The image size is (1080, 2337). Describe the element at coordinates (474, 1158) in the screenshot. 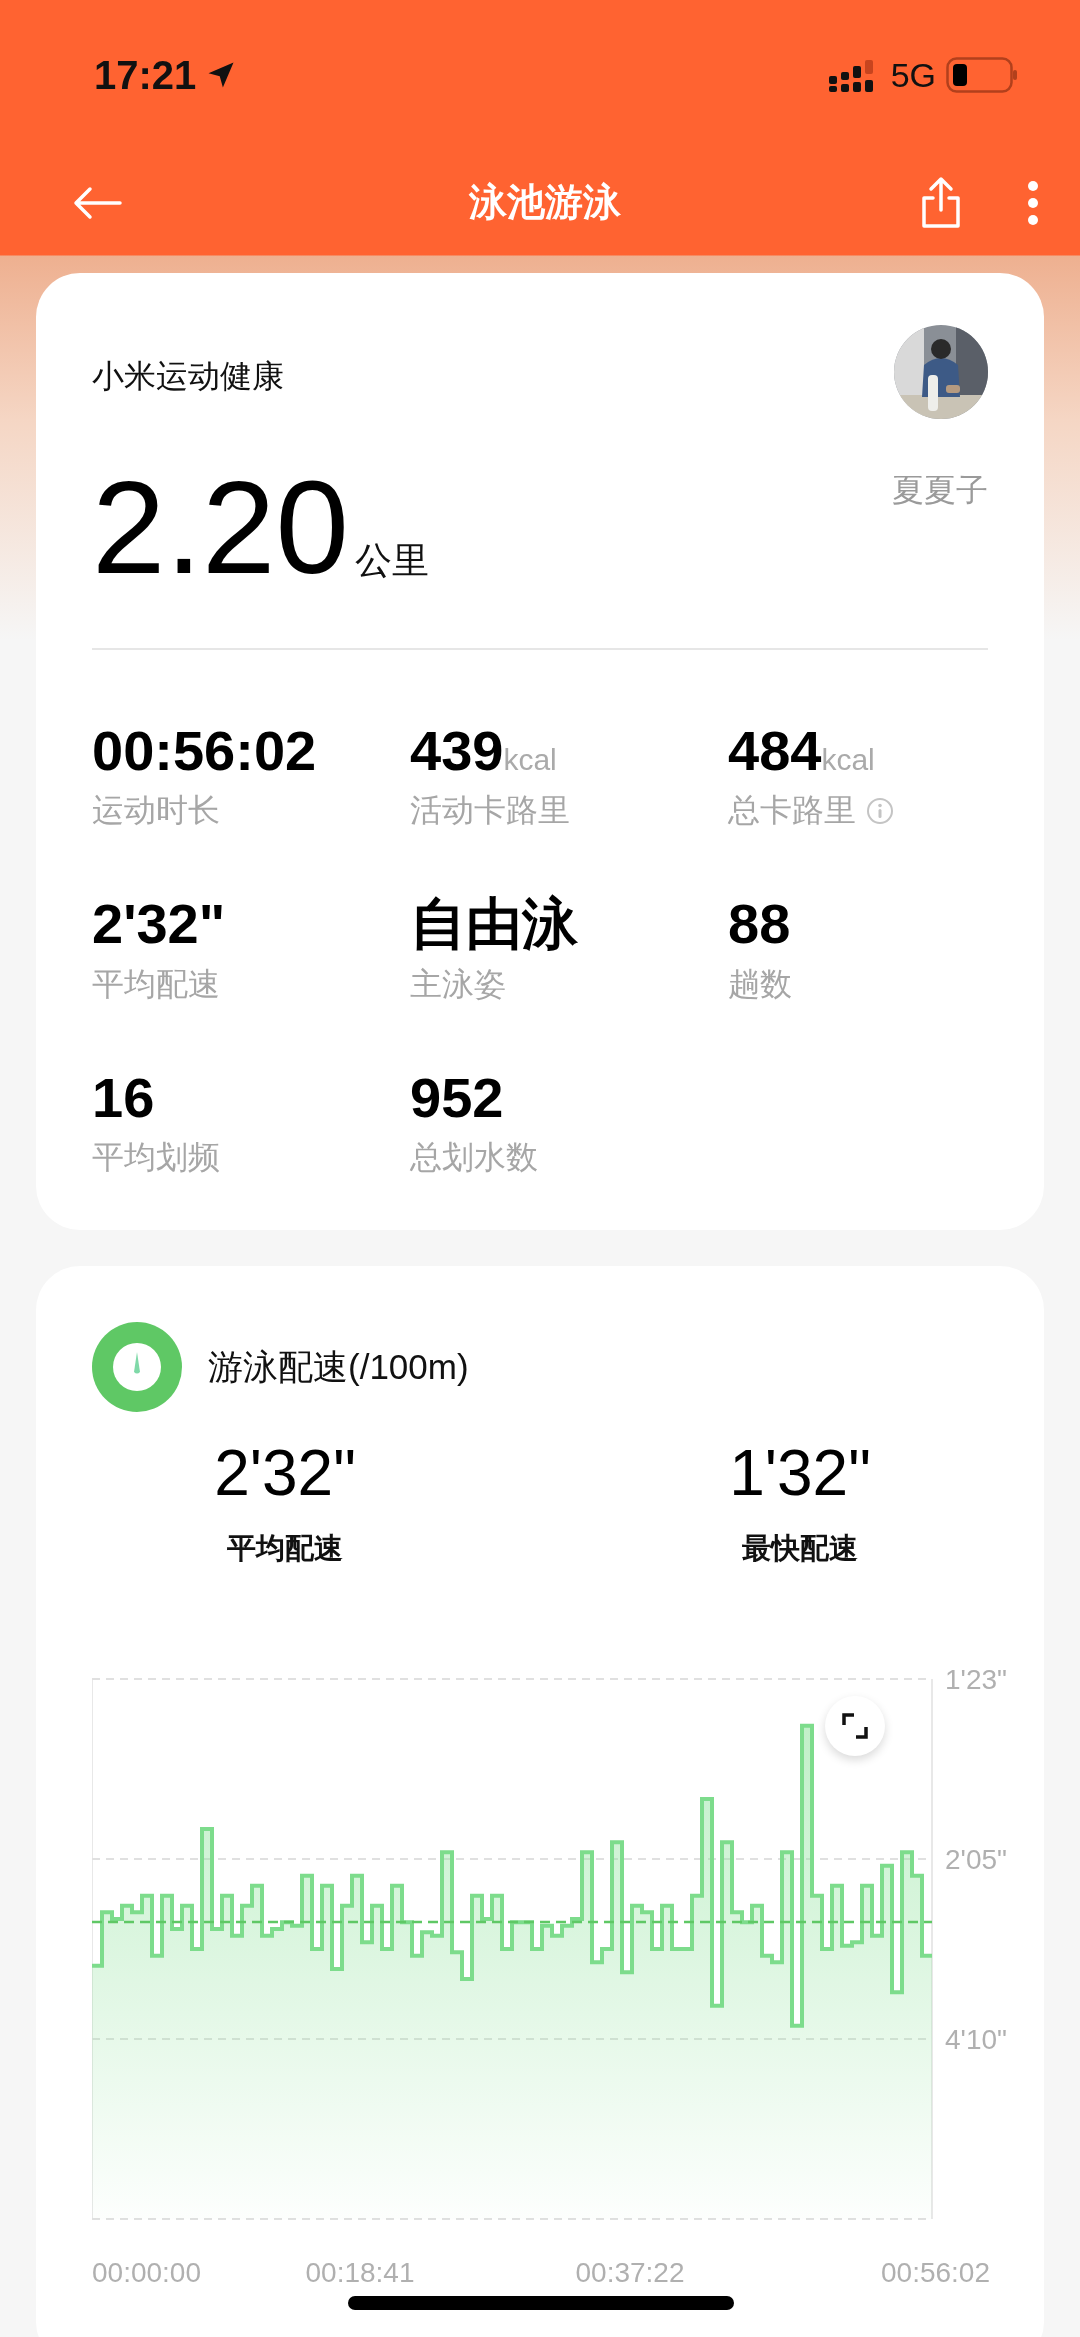

I see `stat-label: 总划水数` at that location.